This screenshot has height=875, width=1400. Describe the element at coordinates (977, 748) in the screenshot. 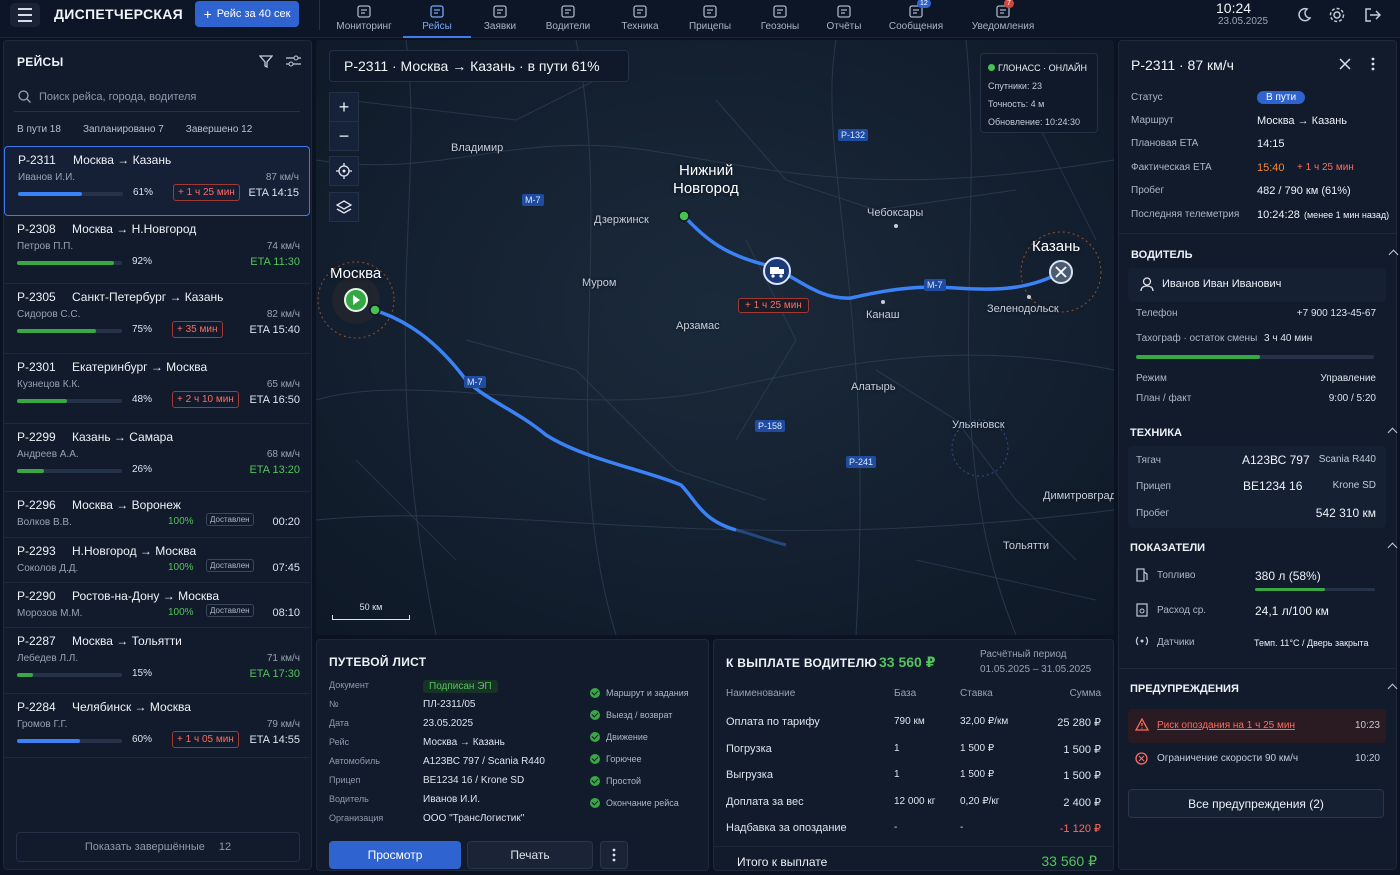

I see `payment-rate: 1 500 ₽` at that location.